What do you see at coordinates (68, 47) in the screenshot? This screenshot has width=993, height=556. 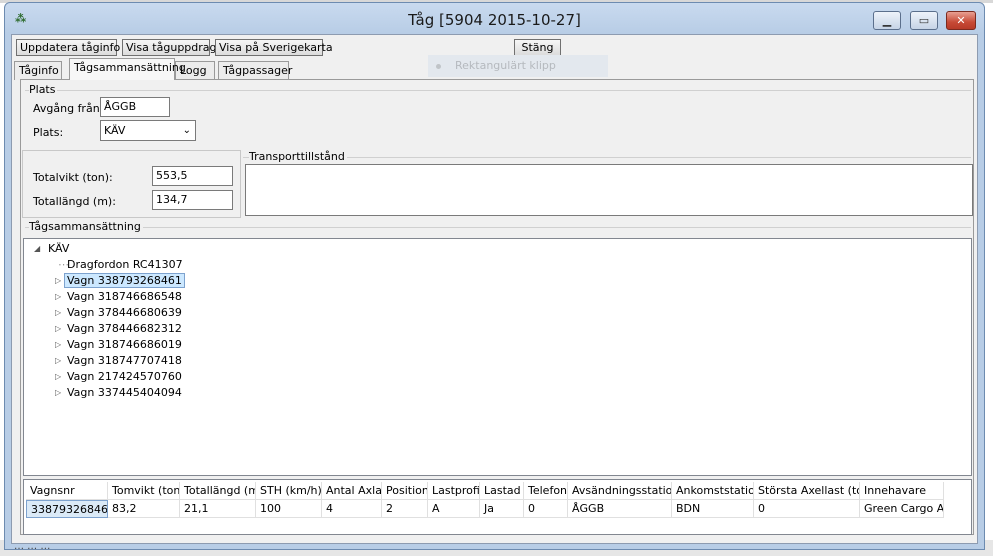 I see `update-train-info-button: Uppdatera tåginfo` at bounding box center [68, 47].